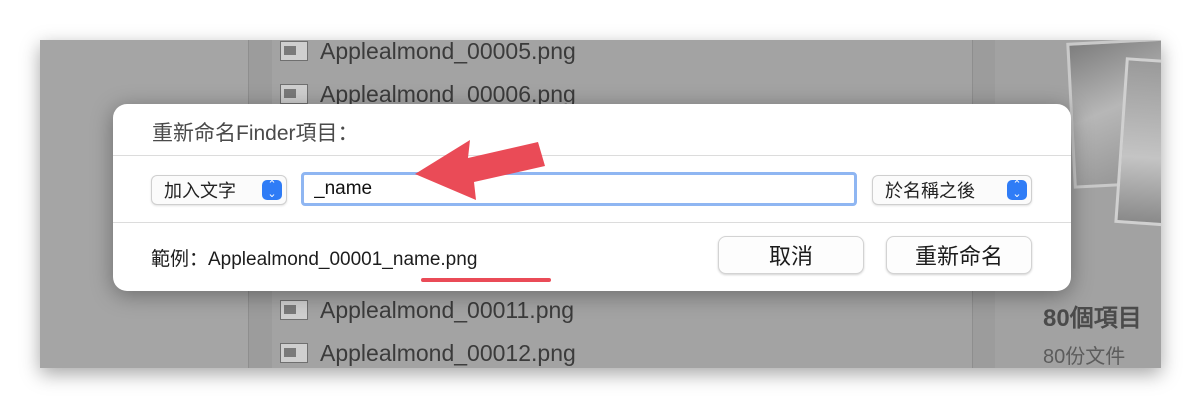 The width and height of the screenshot is (1200, 408). What do you see at coordinates (579, 189) in the screenshot?
I see `rename-text-input` at bounding box center [579, 189].